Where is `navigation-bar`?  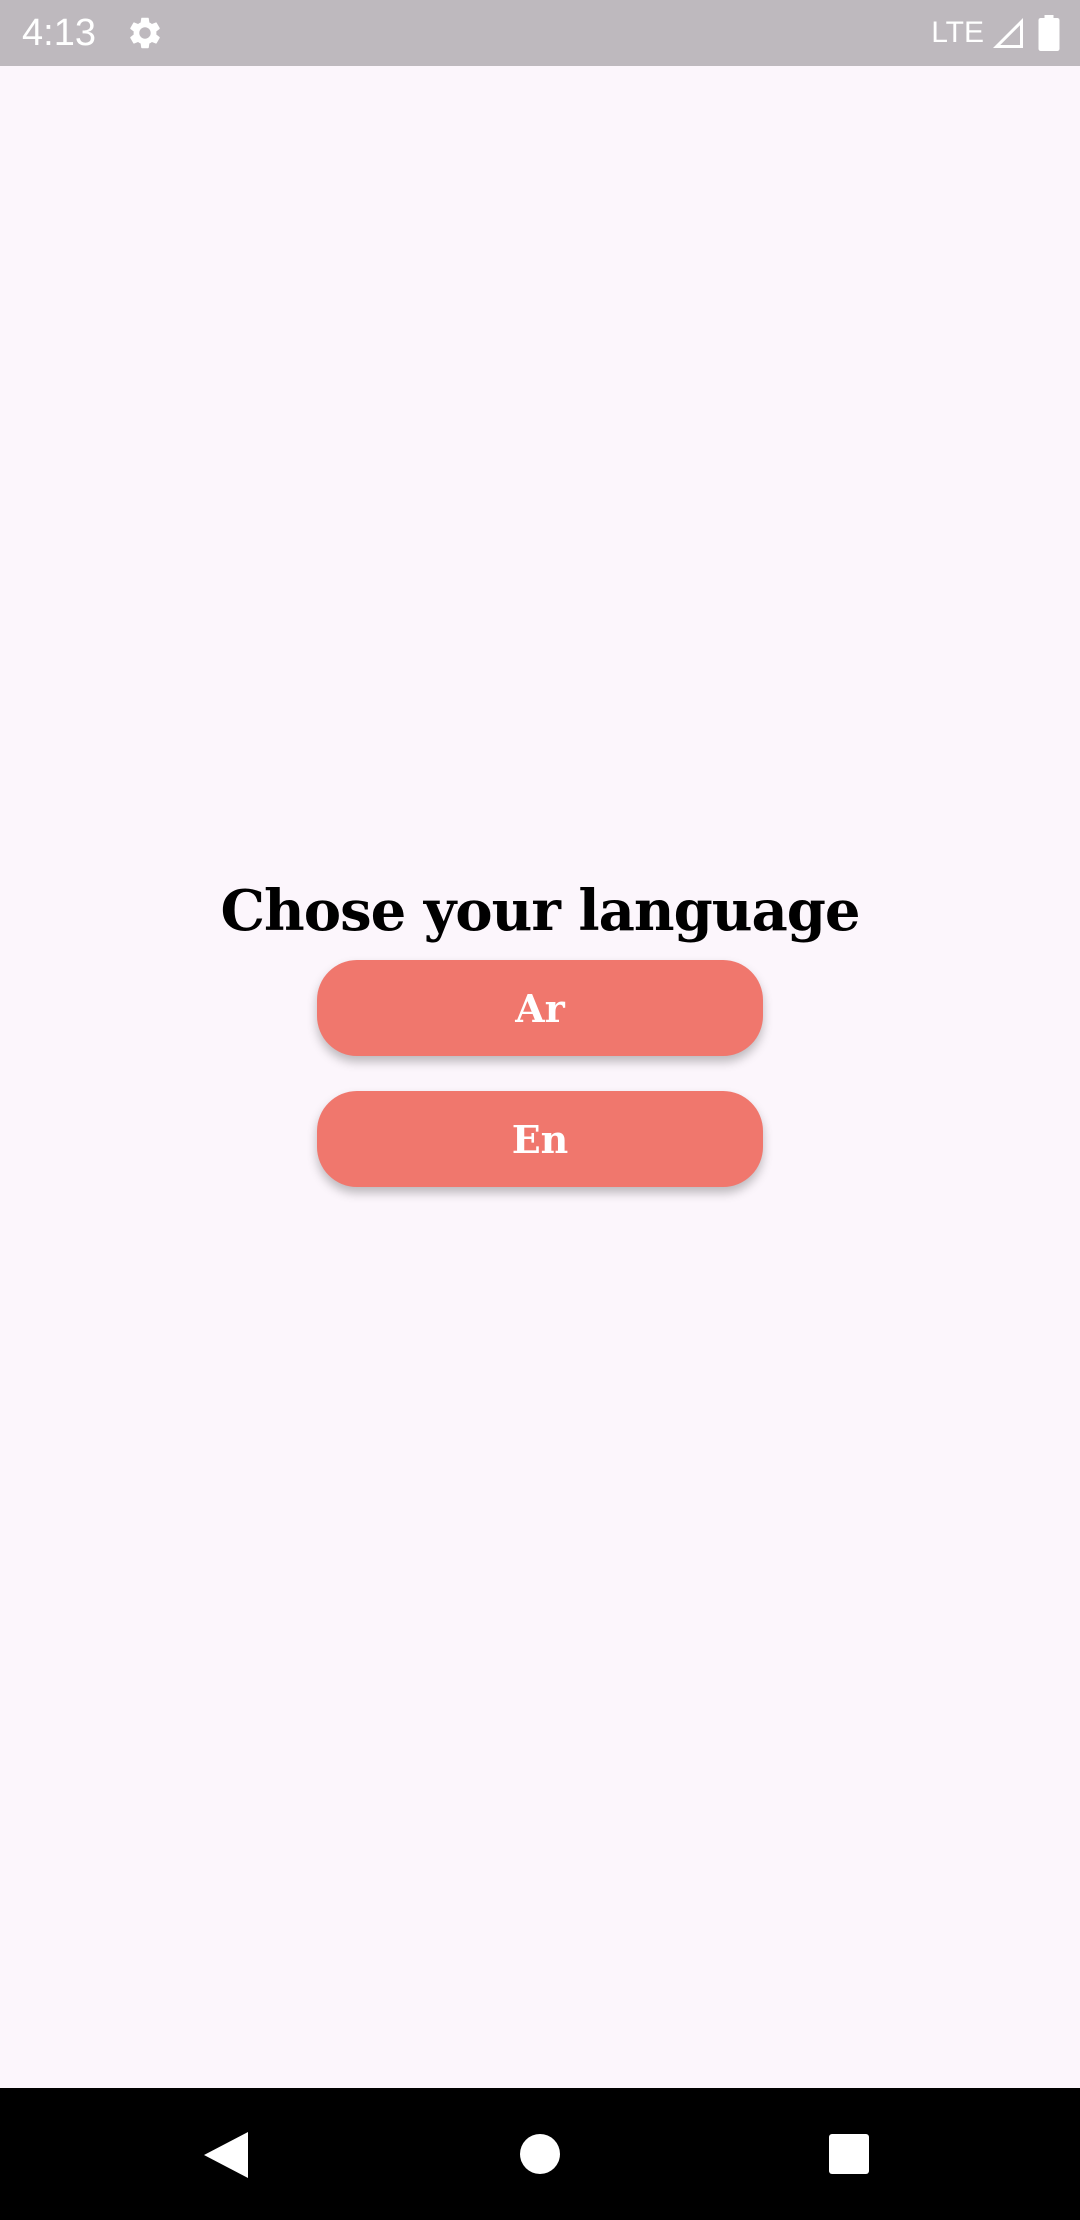 navigation-bar is located at coordinates (540, 2154).